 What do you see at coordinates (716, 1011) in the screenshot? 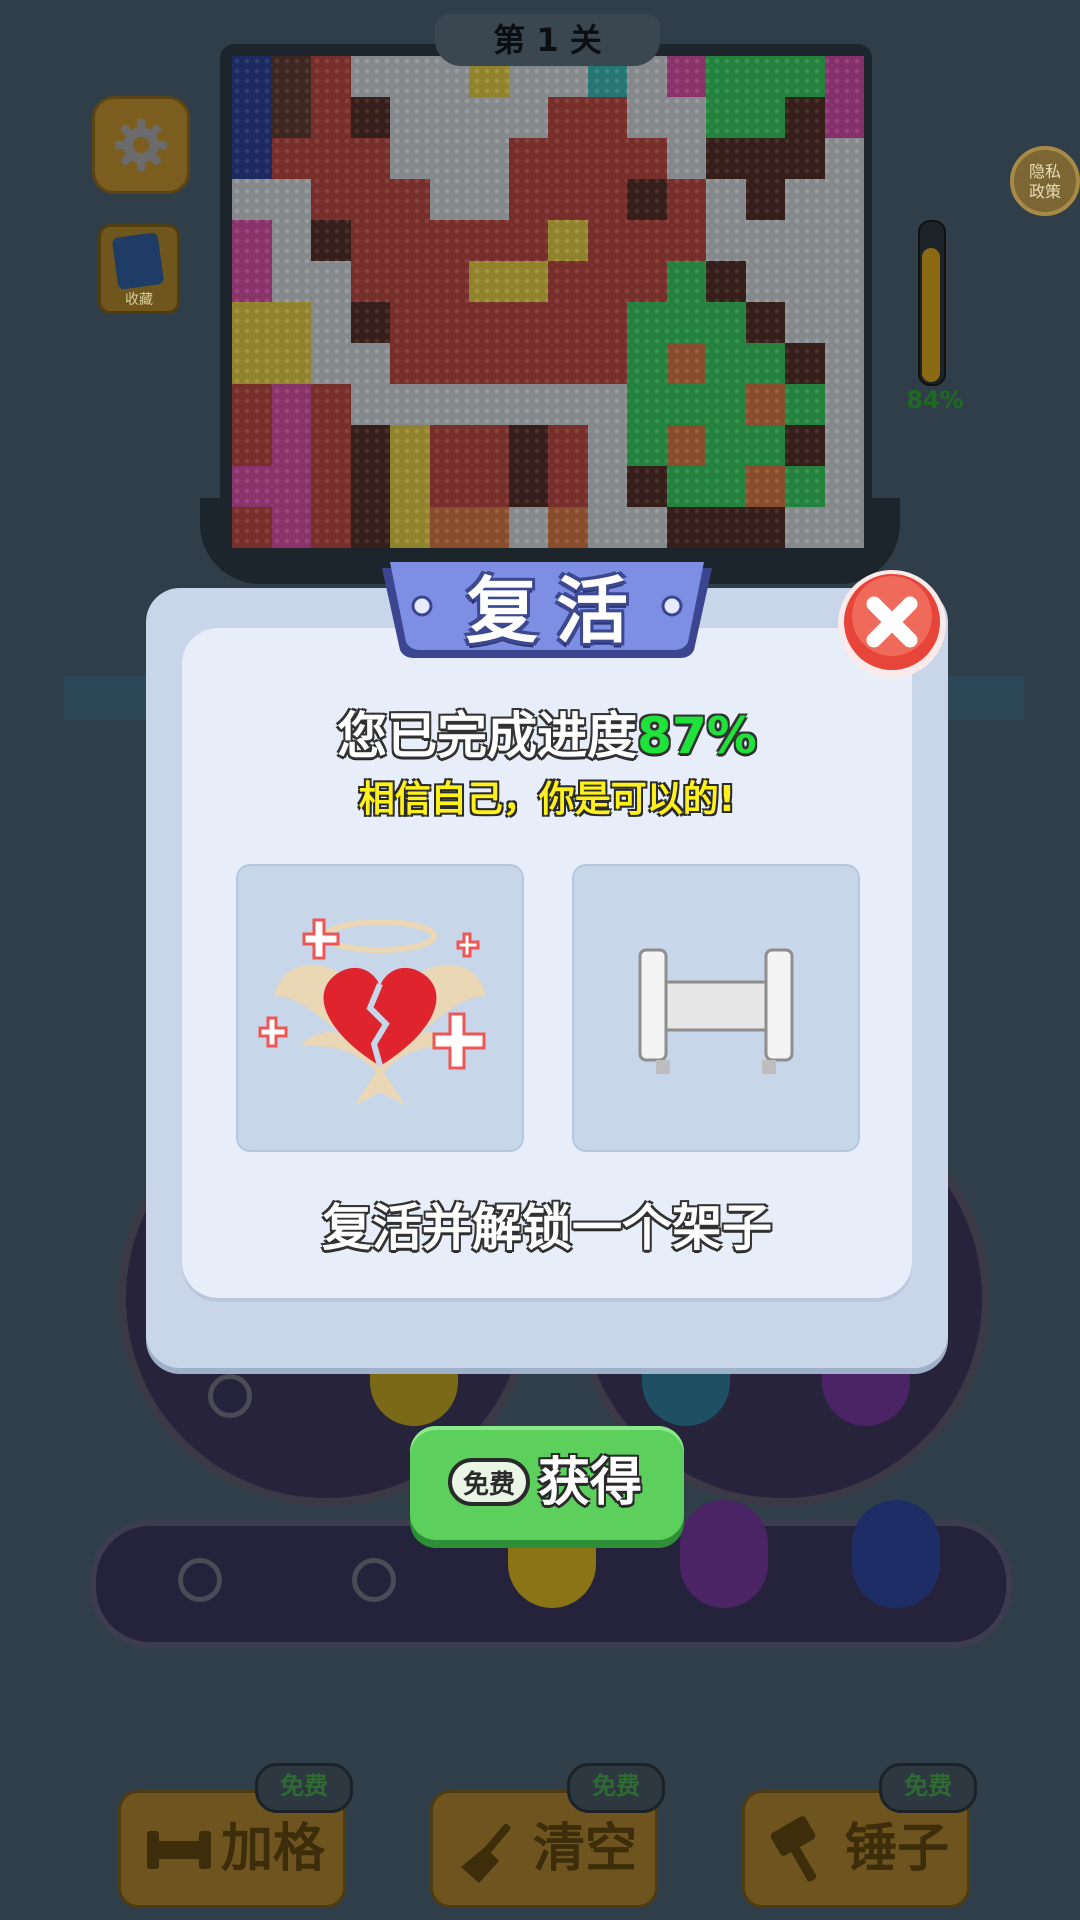
I see `shelf-rack-icon` at bounding box center [716, 1011].